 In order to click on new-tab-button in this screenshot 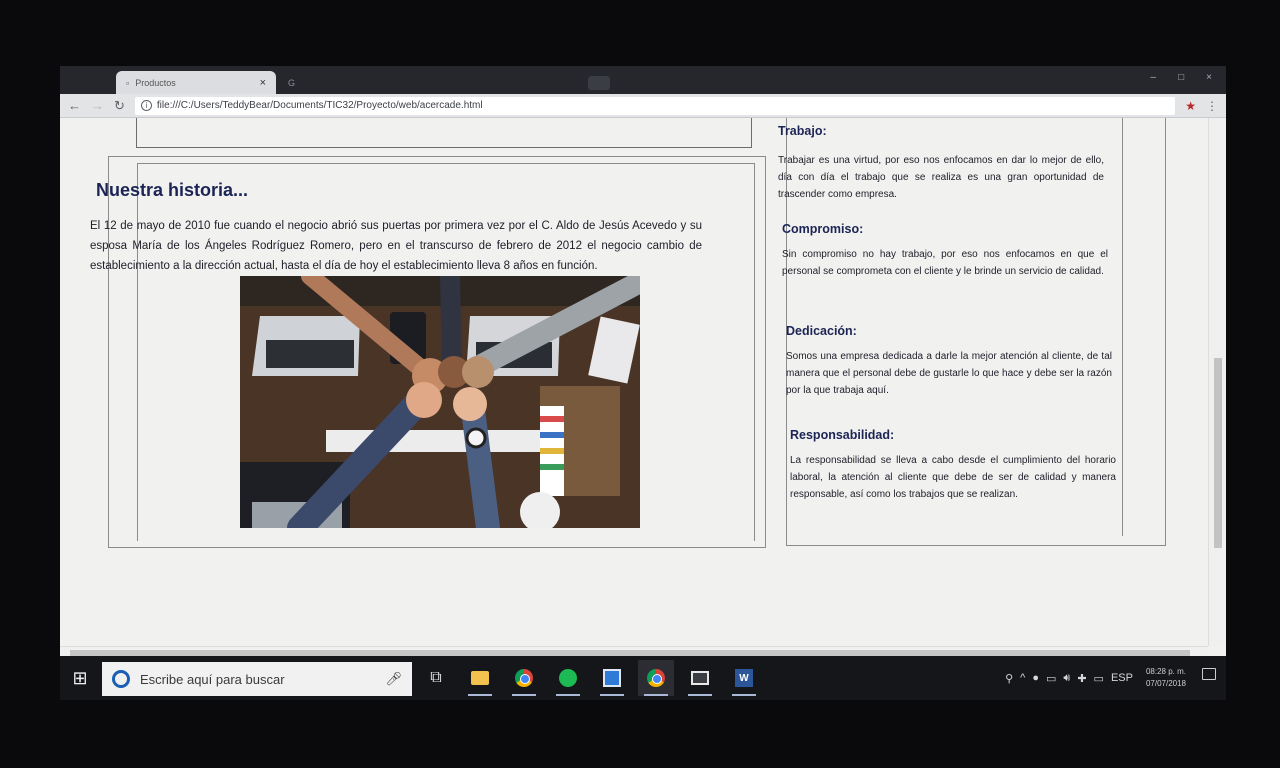, I will do `click(599, 83)`.